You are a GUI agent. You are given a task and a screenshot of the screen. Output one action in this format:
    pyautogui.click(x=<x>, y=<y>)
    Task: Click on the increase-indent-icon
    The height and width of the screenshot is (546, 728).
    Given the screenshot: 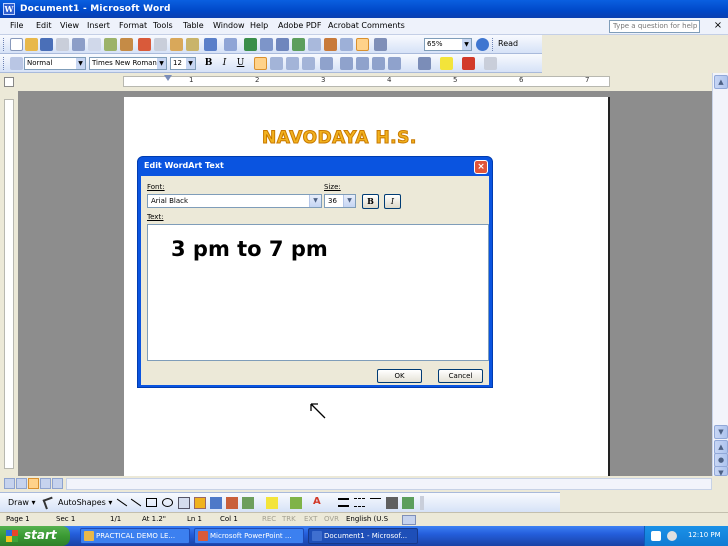 What is the action you would take?
    pyautogui.click(x=394, y=63)
    